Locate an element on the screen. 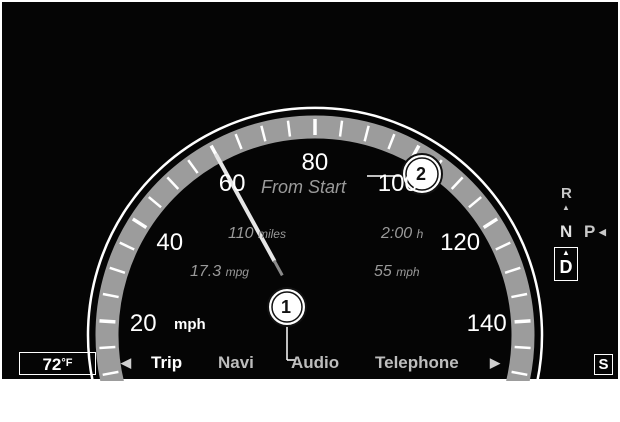 Image resolution: width=620 pixels, height=422 pixels. trip-heading: From Start is located at coordinates (304, 187).